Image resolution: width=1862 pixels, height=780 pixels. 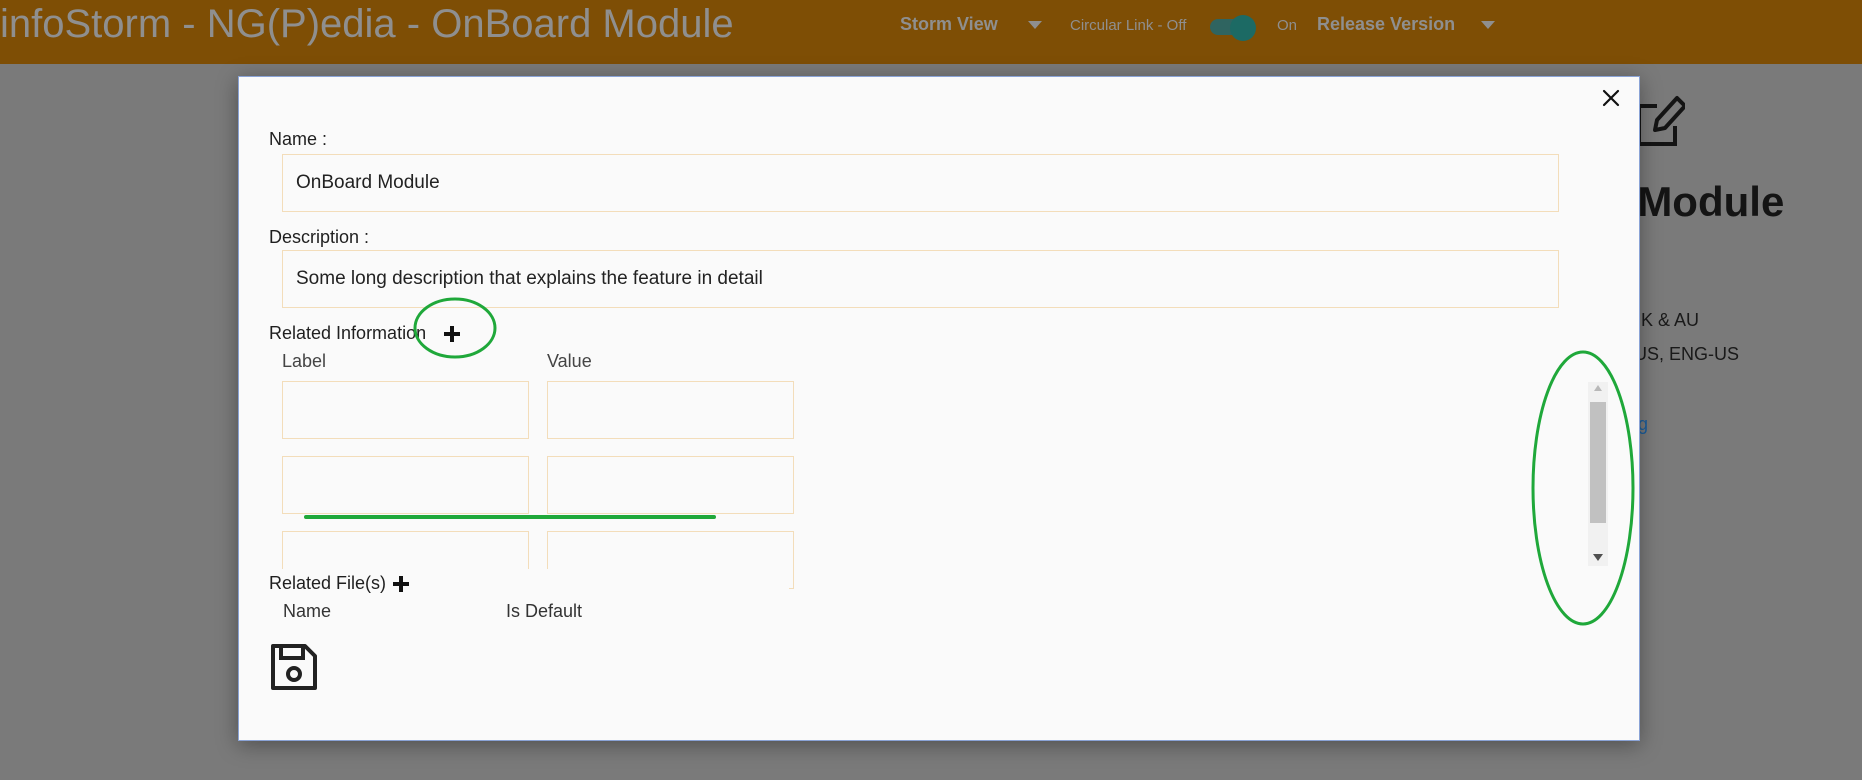 What do you see at coordinates (348, 333) in the screenshot?
I see `related-information-label: Related Information` at bounding box center [348, 333].